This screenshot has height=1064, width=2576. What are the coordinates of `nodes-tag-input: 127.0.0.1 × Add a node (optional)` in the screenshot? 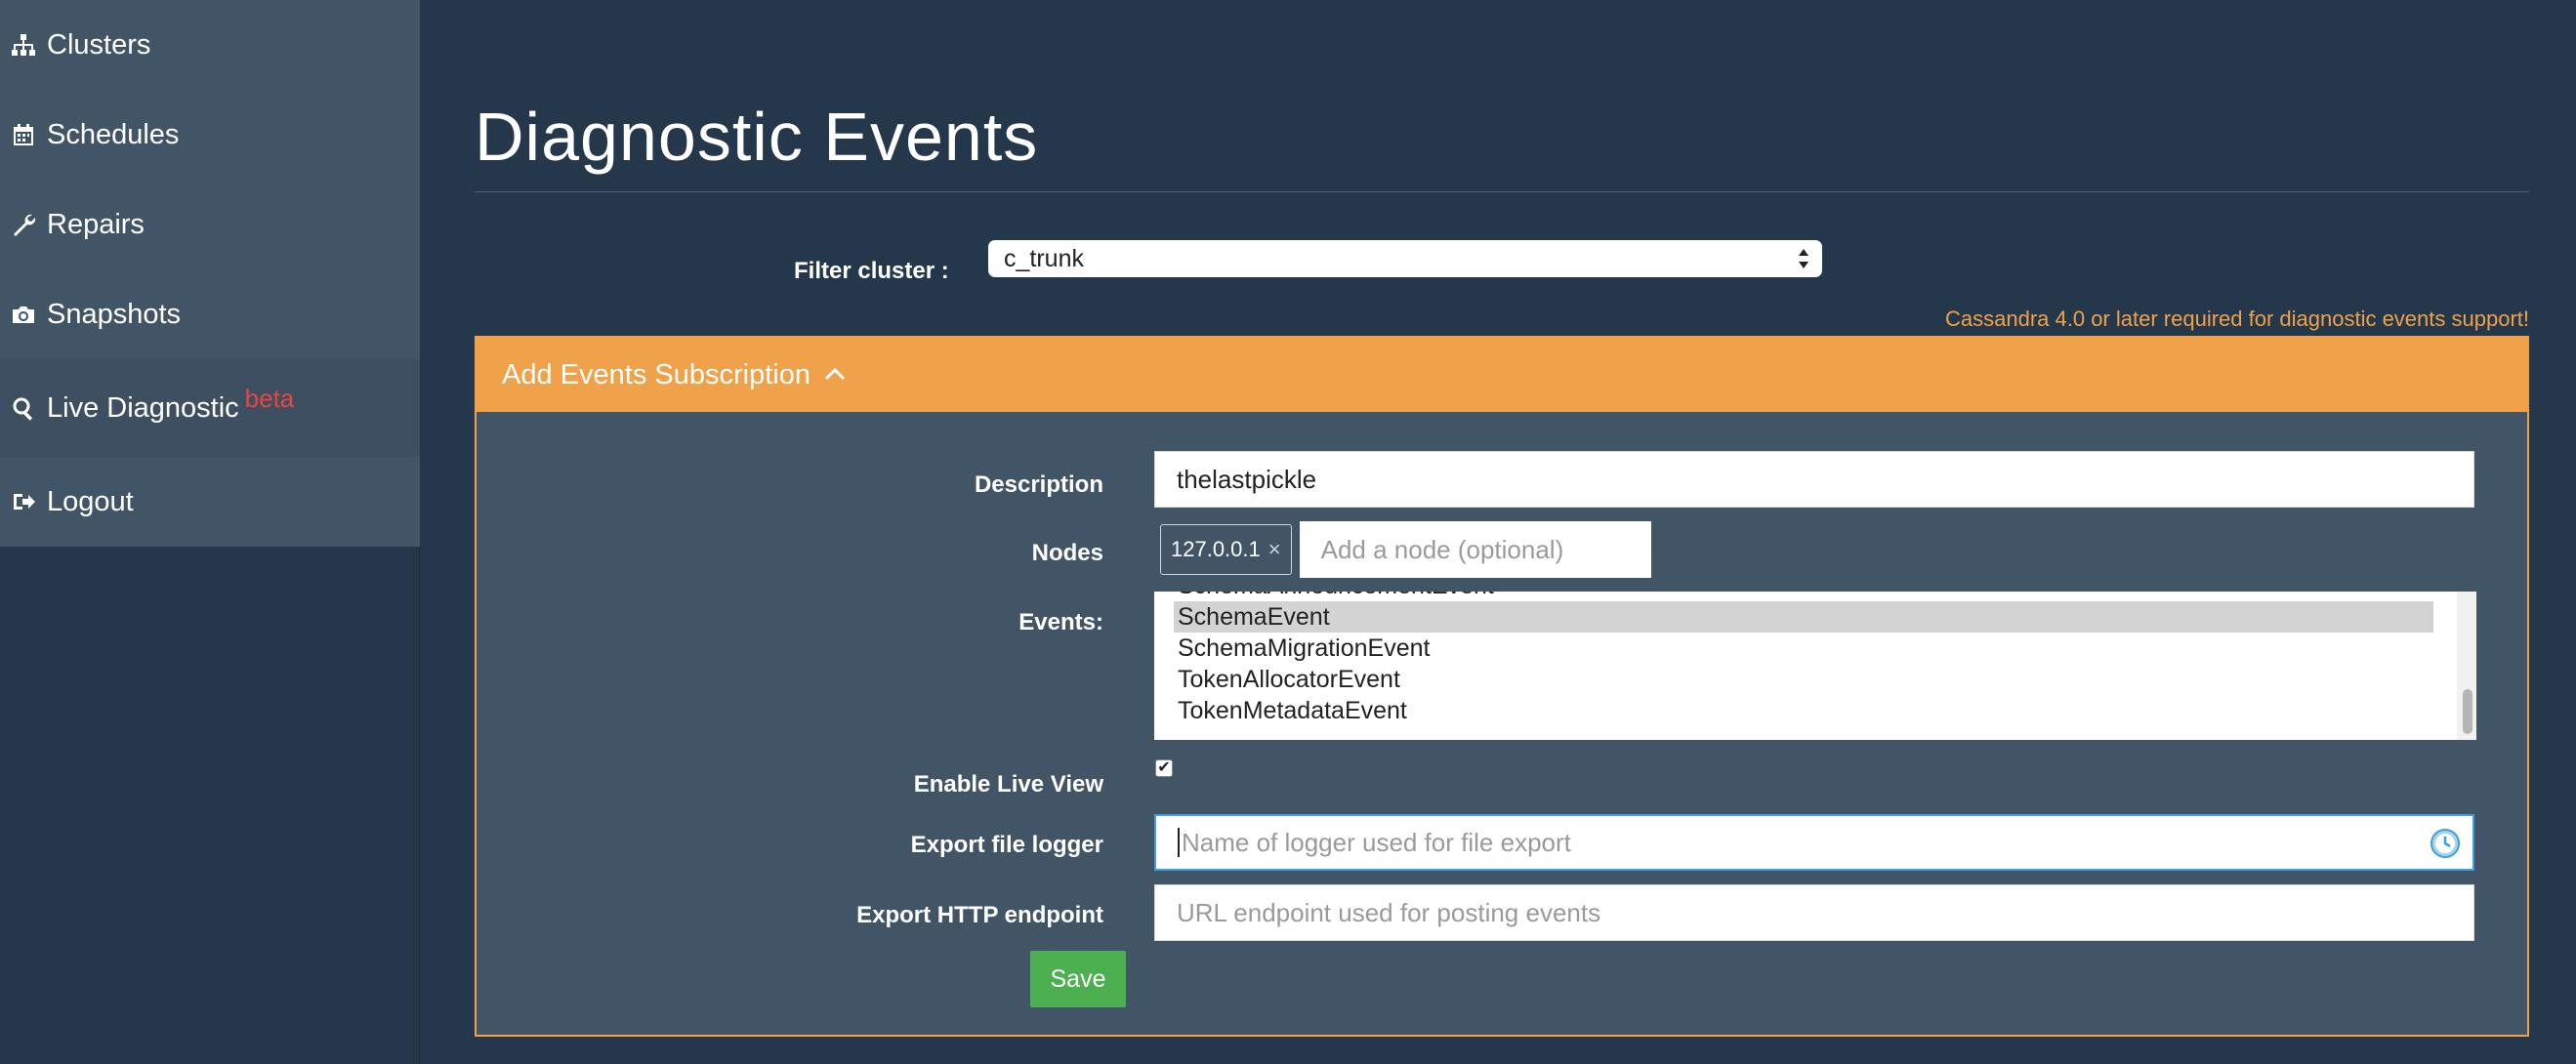 It's located at (1403, 549).